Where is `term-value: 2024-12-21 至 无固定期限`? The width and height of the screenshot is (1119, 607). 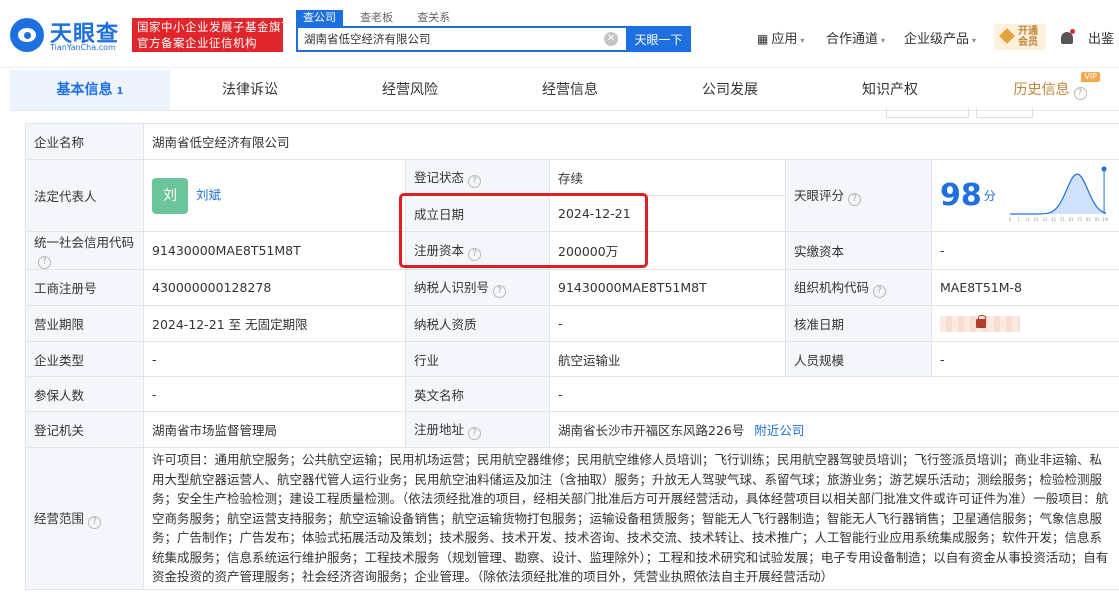
term-value: 2024-12-21 至 无固定期限 is located at coordinates (274, 323).